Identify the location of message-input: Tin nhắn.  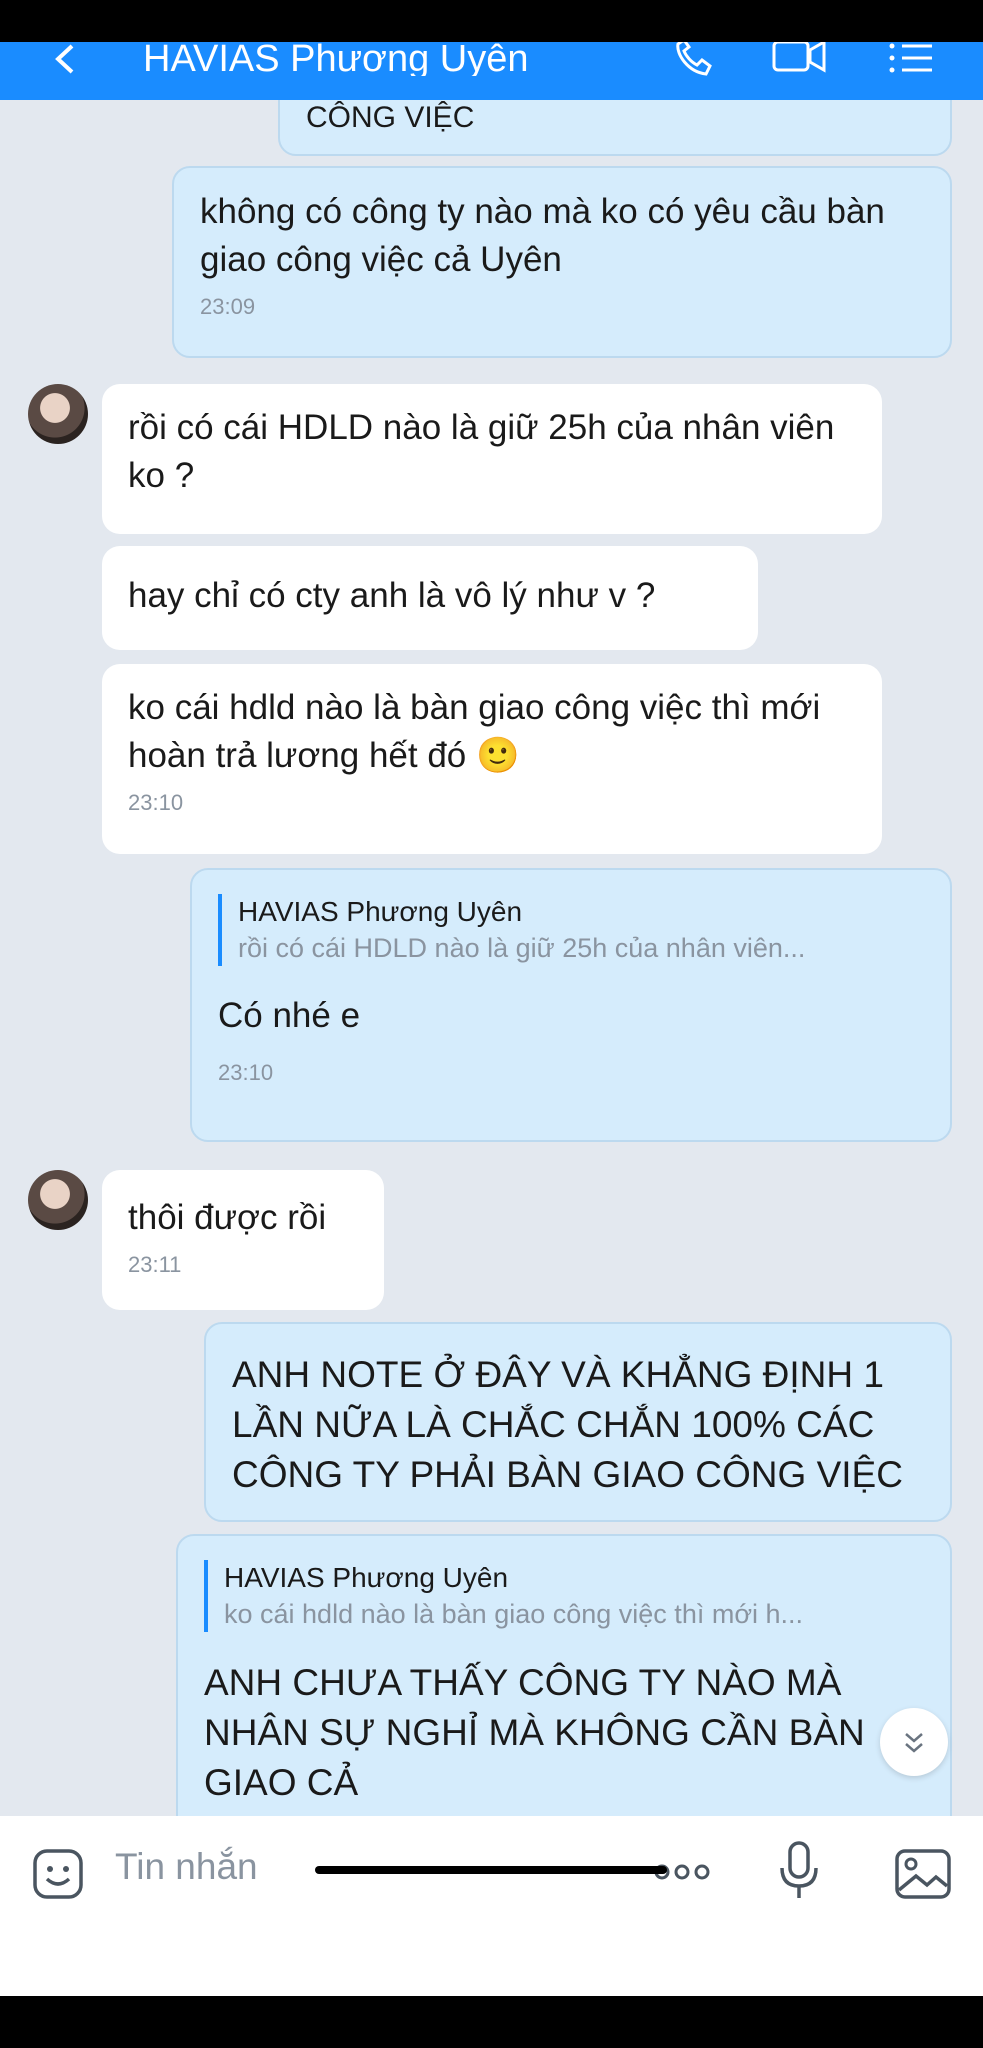
(186, 1867).